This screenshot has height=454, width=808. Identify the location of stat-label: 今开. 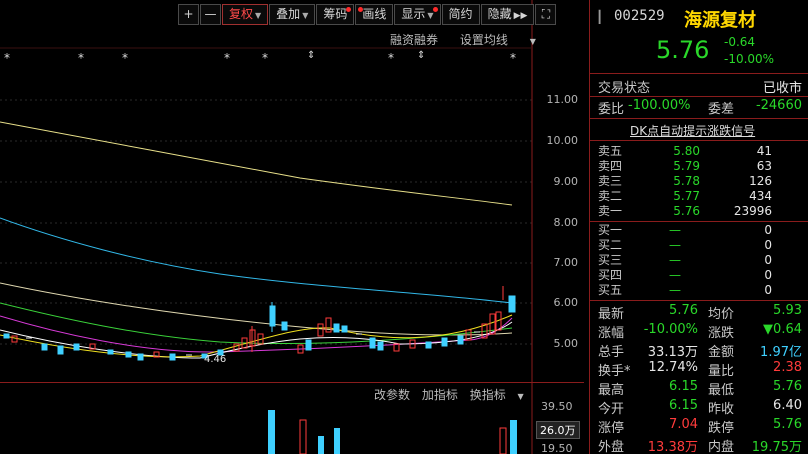
(611, 409).